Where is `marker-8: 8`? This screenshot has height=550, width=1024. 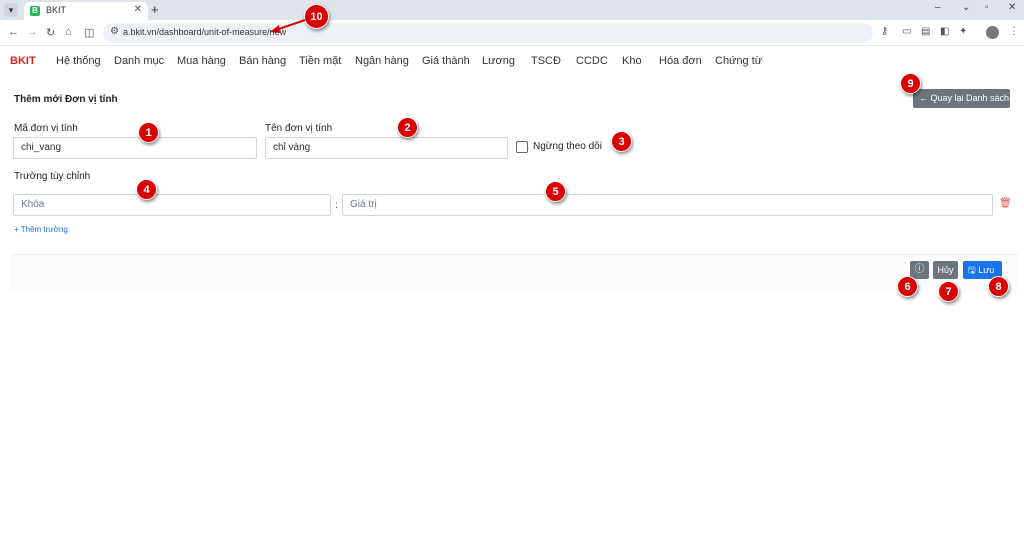 marker-8: 8 is located at coordinates (998, 286).